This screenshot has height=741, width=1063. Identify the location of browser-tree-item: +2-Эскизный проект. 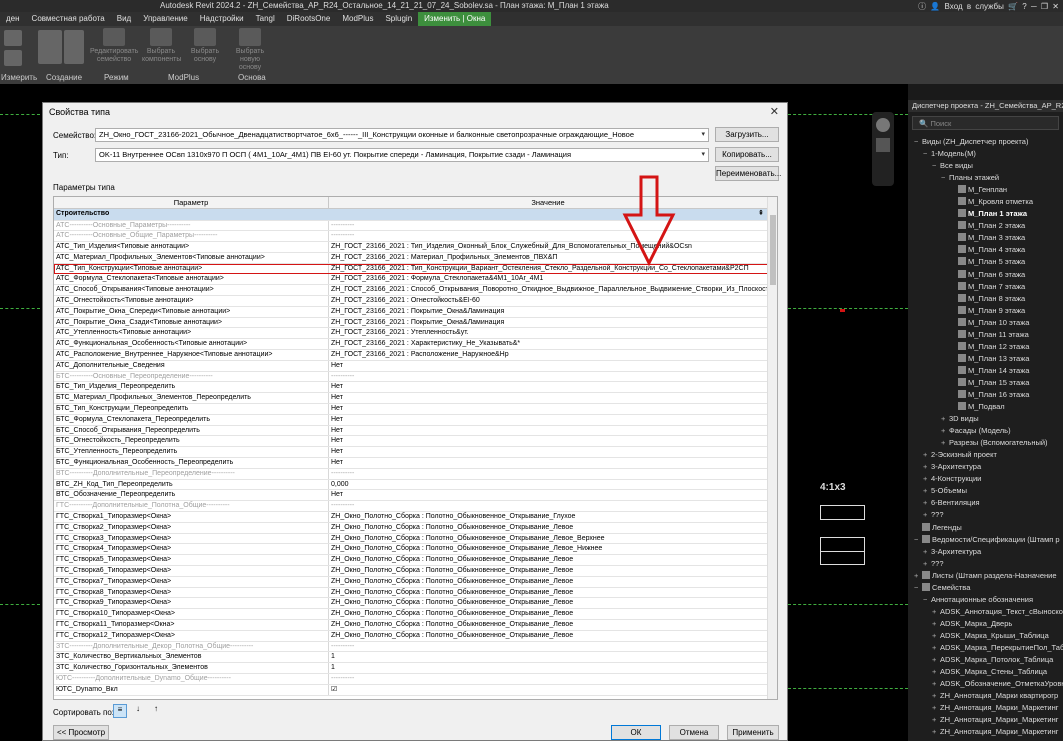
(985, 455).